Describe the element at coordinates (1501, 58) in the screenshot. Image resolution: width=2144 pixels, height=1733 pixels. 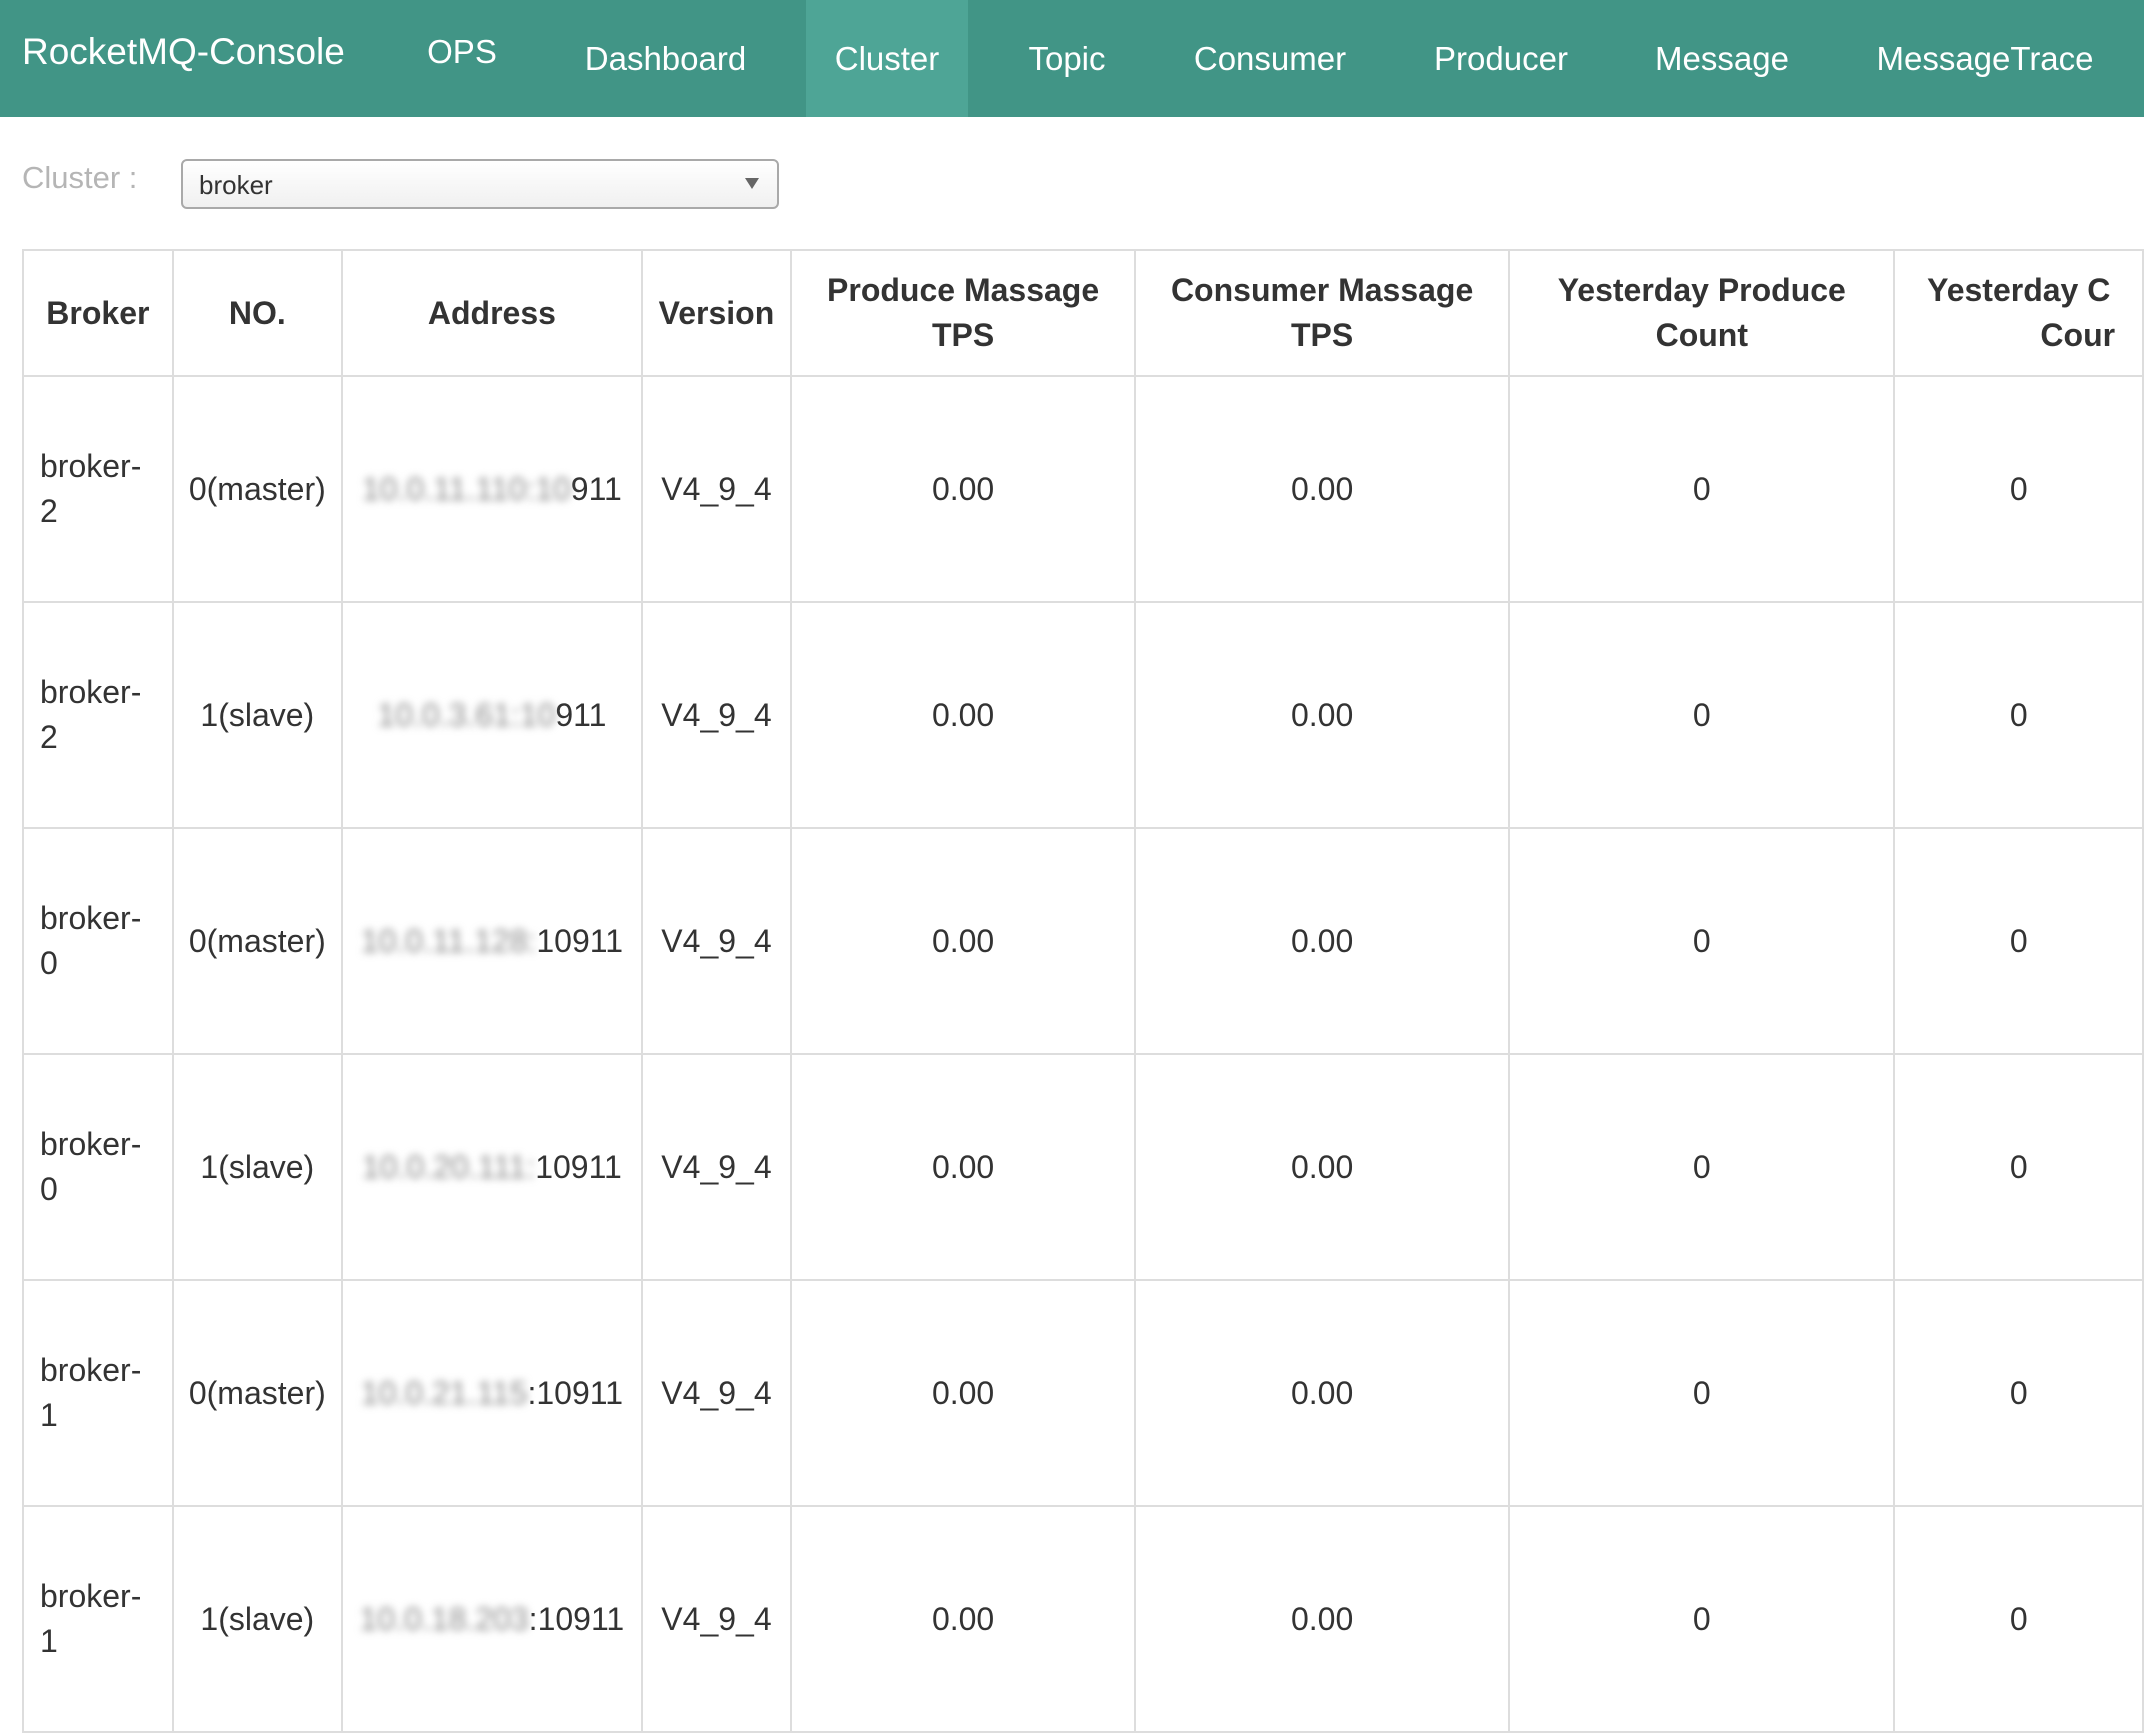
I see `nav-item-producer: Producer` at that location.